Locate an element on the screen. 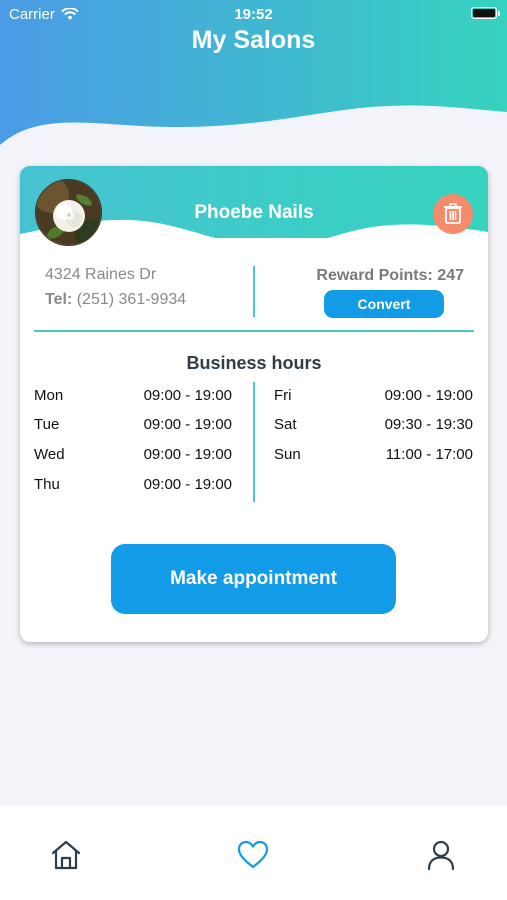 The image size is (507, 900). info-divider is located at coordinates (254, 291).